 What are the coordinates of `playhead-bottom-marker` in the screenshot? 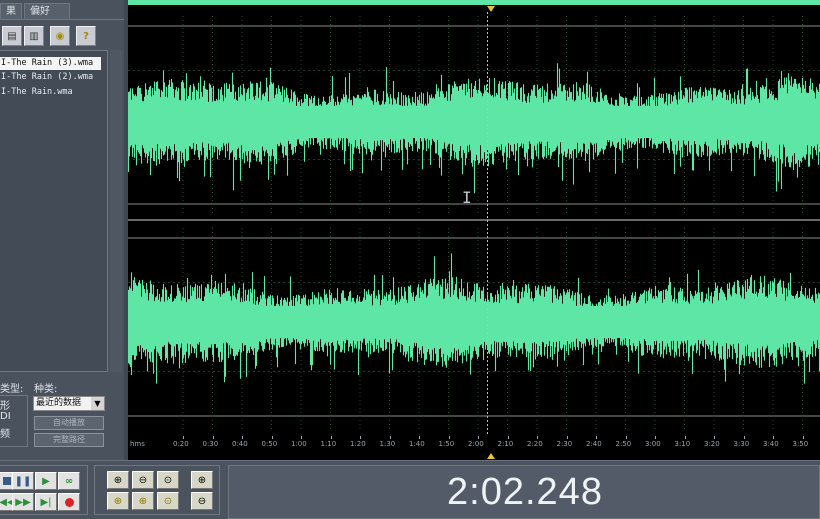 It's located at (491, 456).